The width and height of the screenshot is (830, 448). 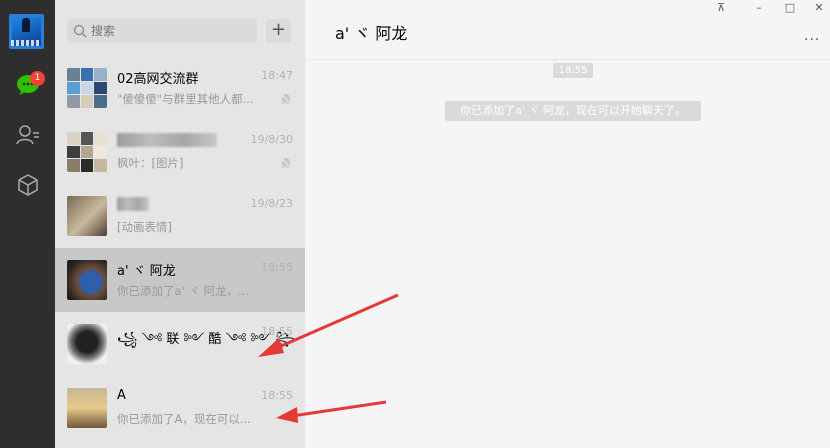 What do you see at coordinates (121, 395) in the screenshot?
I see `chat-name: A` at bounding box center [121, 395].